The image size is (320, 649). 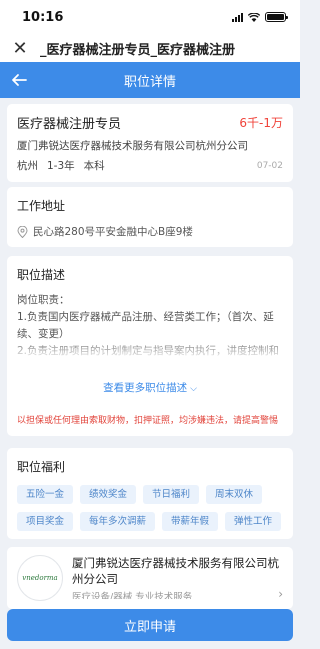 I want to click on chevron-down-icon: ⌵, so click(x=193, y=389).